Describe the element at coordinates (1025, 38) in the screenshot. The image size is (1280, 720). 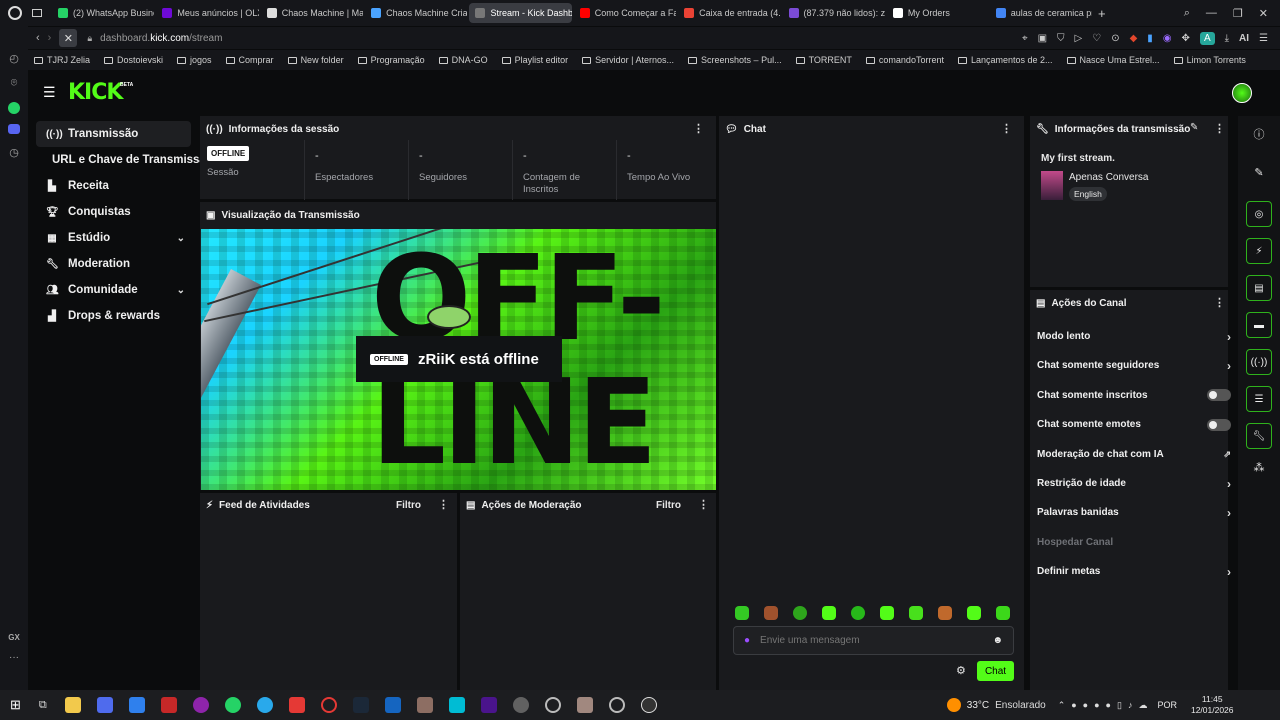
I see `pin-icon: ⌖` at that location.